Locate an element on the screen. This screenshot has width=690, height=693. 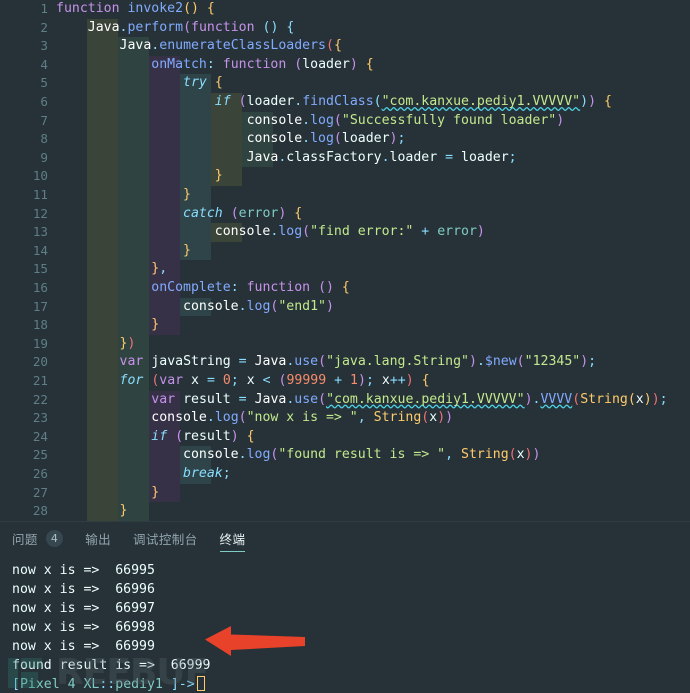
tab-output: 输出 is located at coordinates (98, 538).